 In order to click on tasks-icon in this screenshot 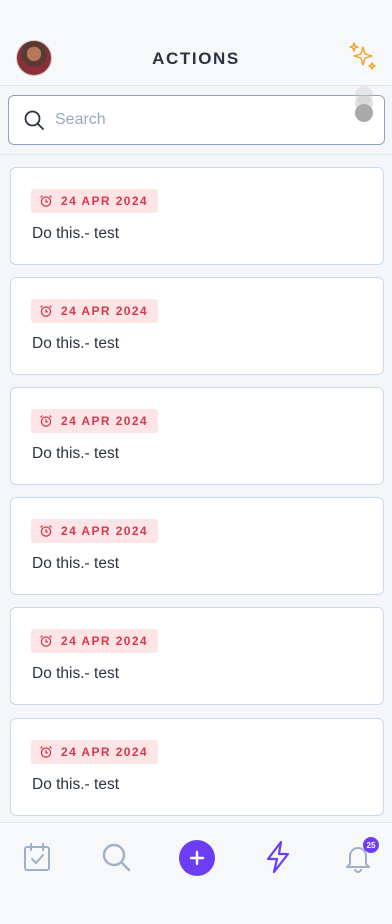, I will do `click(37, 857)`.